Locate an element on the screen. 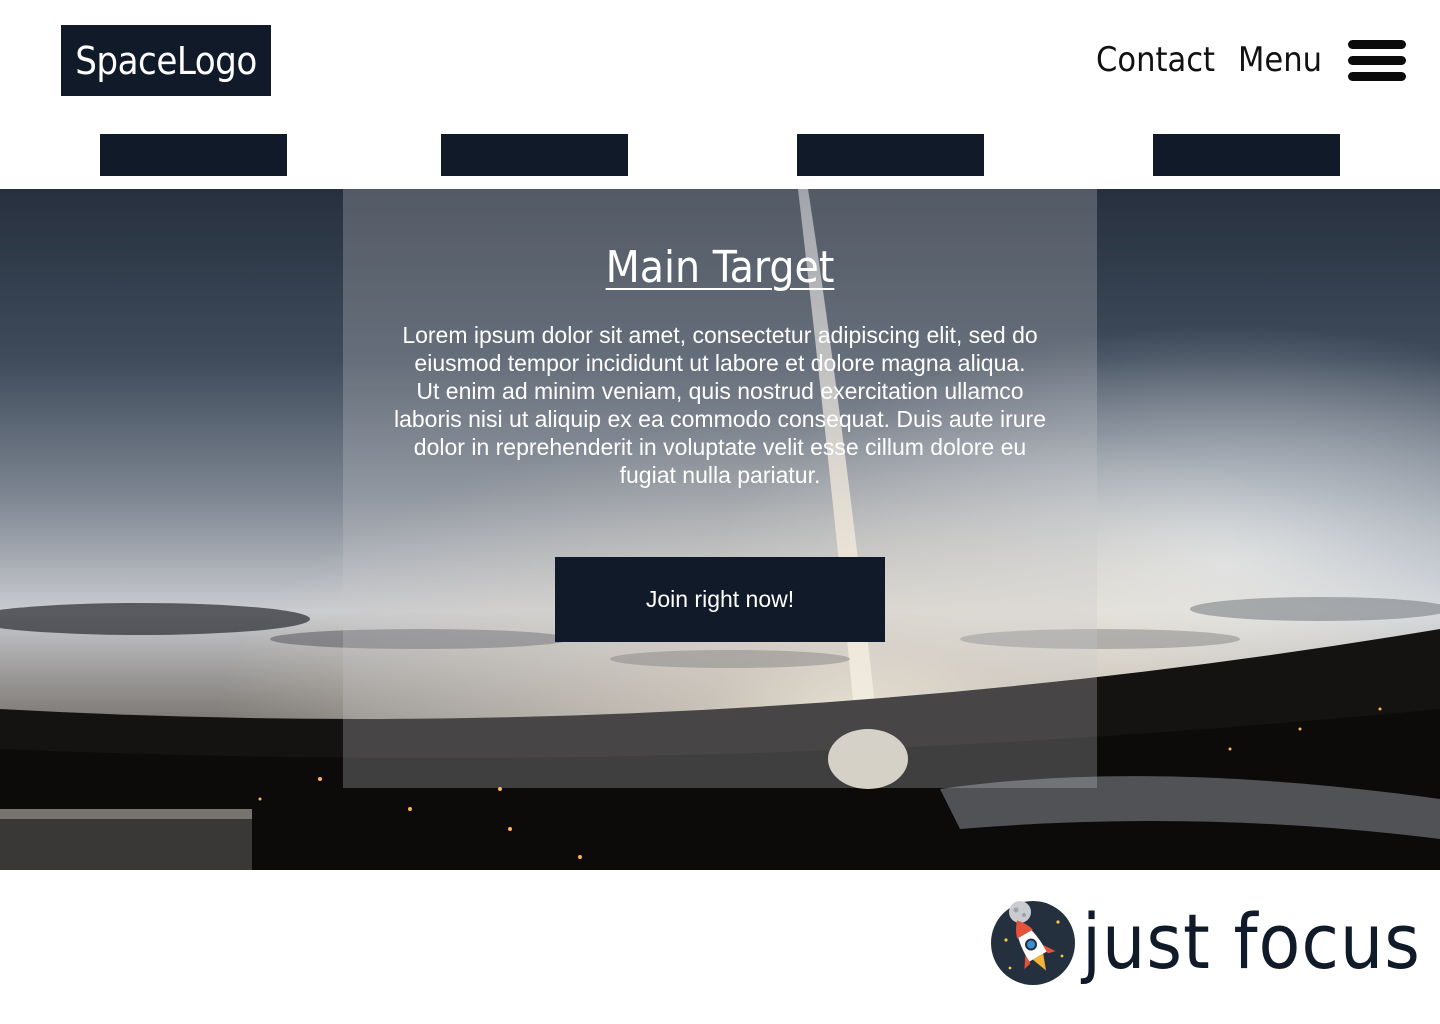 This screenshot has height=1024, width=1440. hamburger-menu-icon is located at coordinates (1377, 61).